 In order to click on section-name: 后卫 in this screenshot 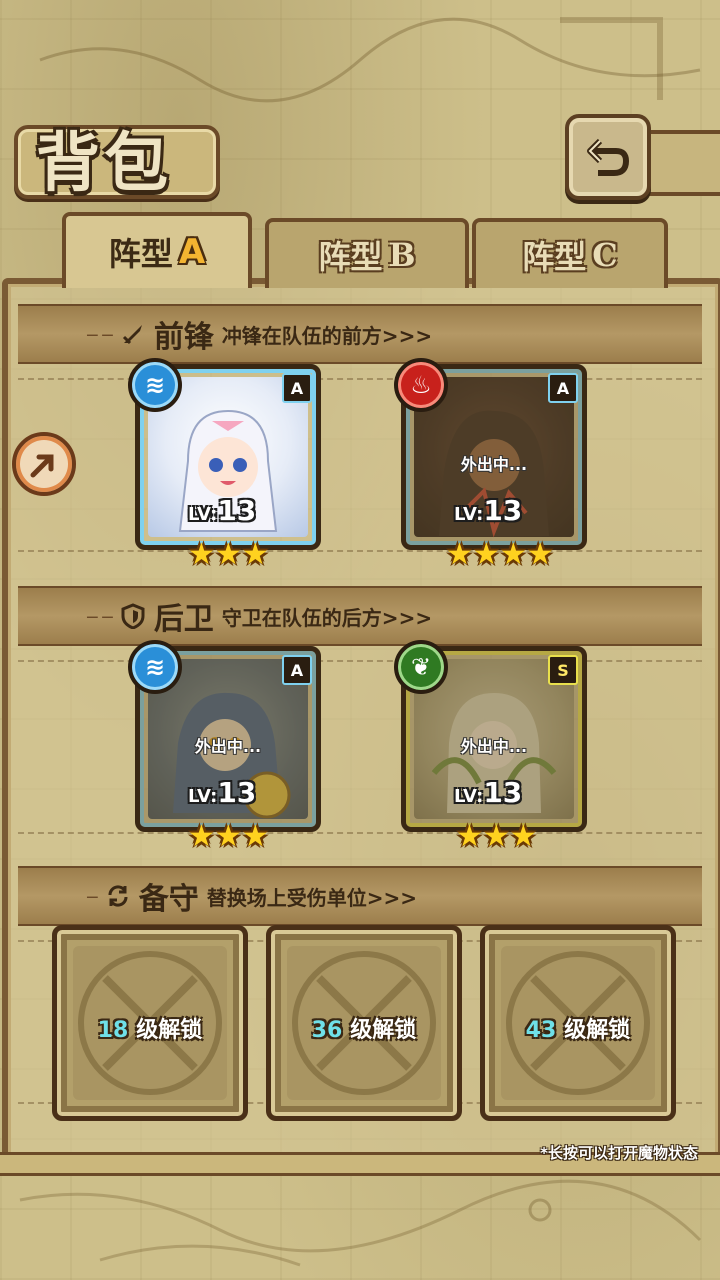, I will do `click(183, 619)`.